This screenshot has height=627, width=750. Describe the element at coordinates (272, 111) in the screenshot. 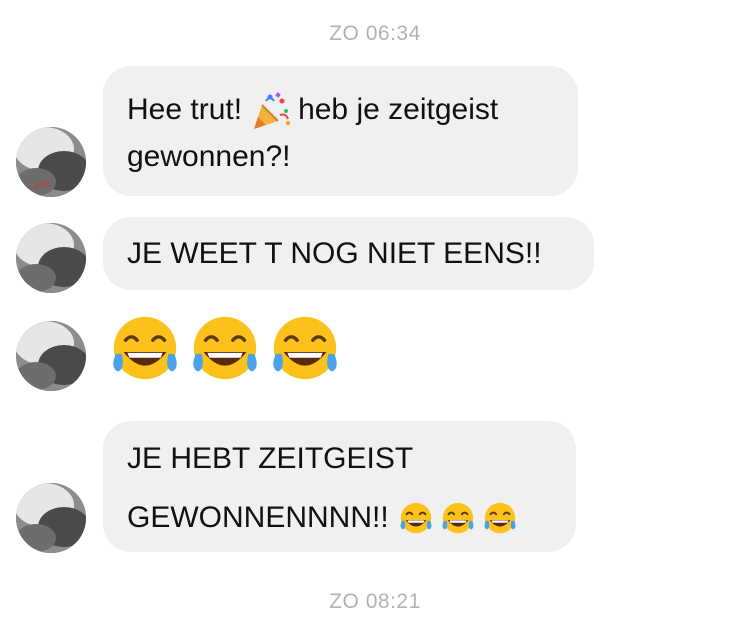

I see `party-popper-icon` at that location.